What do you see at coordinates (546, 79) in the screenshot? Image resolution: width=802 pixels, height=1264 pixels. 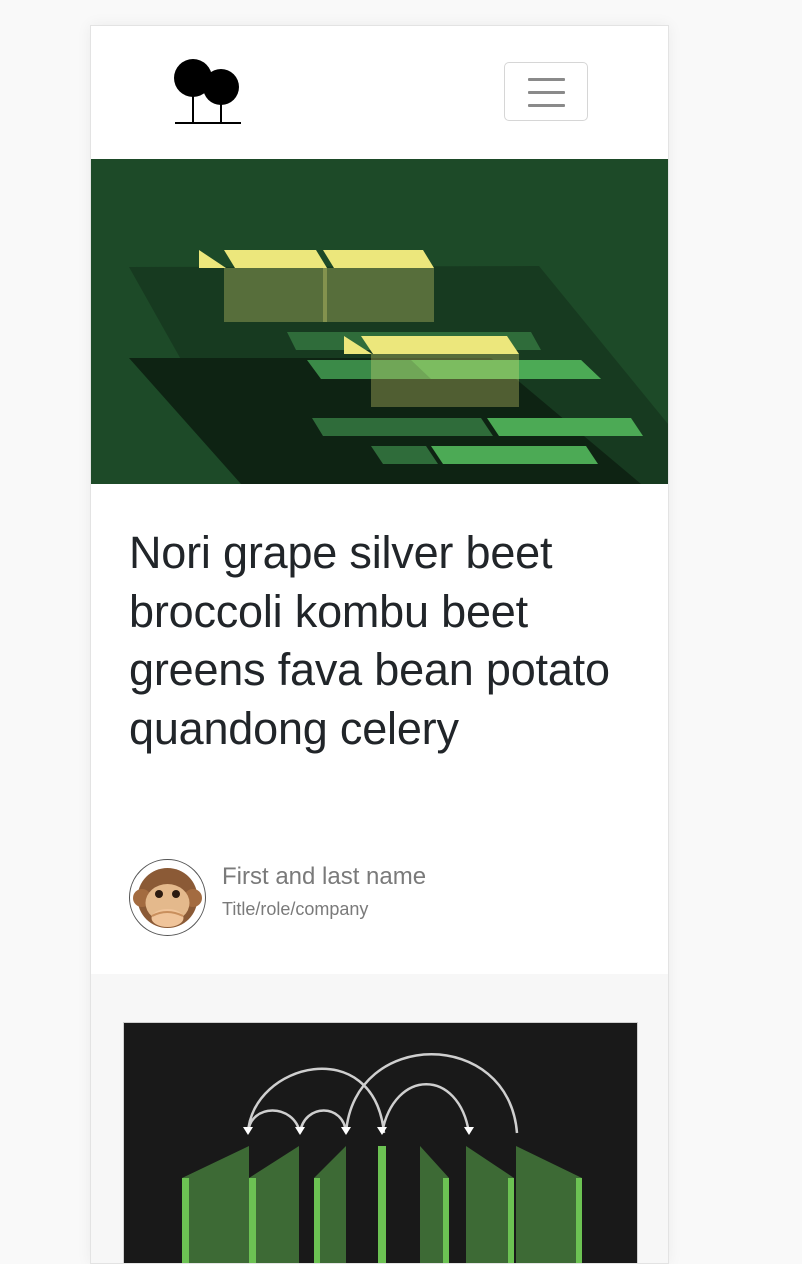 I see `hamburger-menu-icon` at bounding box center [546, 79].